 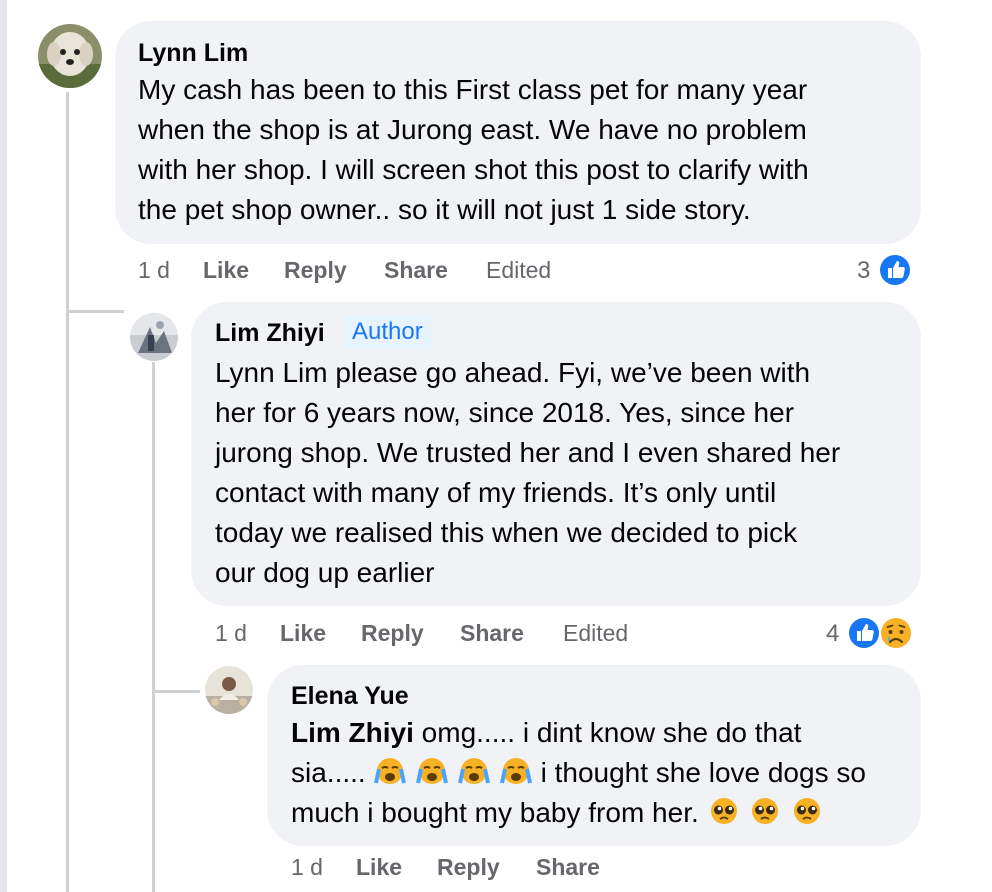 I want to click on author-badge: Author, so click(x=387, y=332).